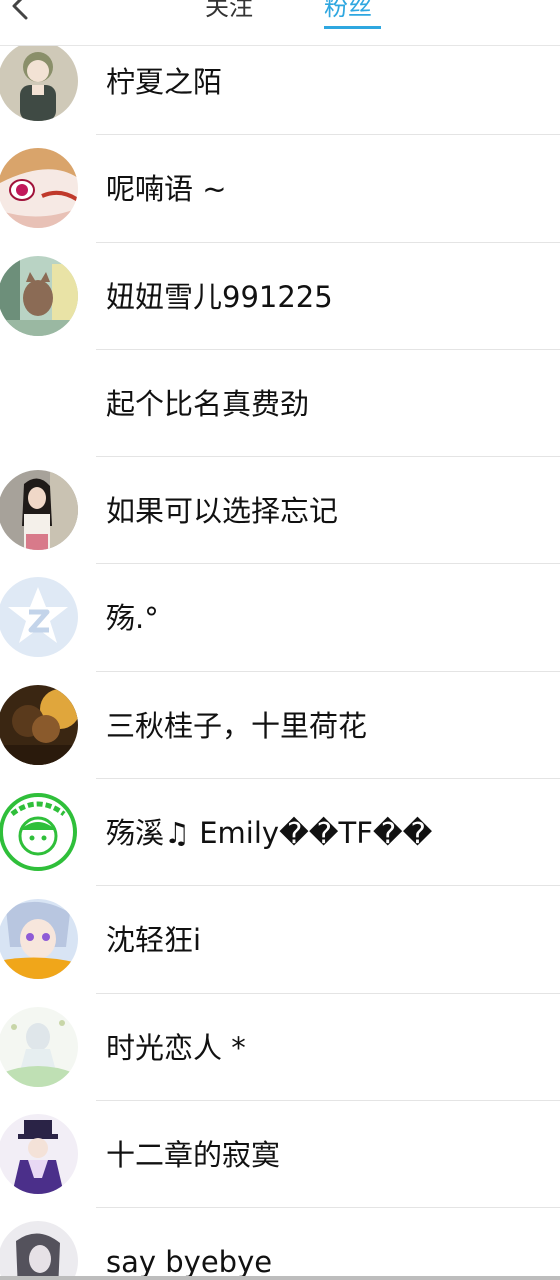 The height and width of the screenshot is (1280, 560). What do you see at coordinates (280, 1047) in the screenshot?
I see `fan-row: 时光恋人 *` at bounding box center [280, 1047].